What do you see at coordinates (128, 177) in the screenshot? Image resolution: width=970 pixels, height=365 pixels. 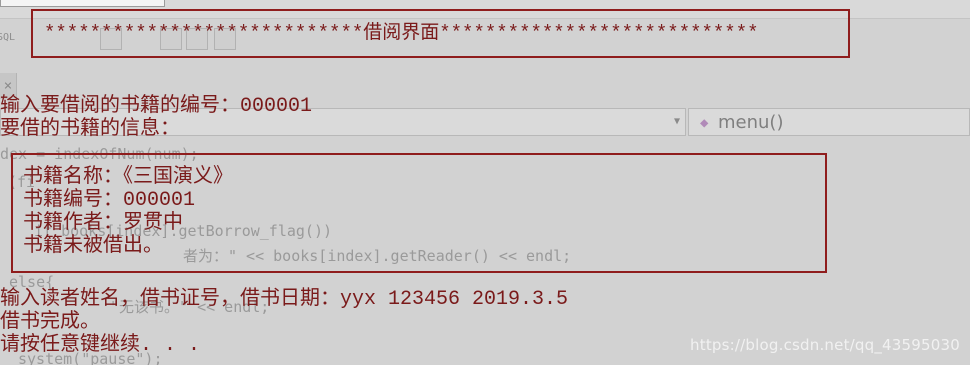 I see `book-name-line: 书籍名称：《三国演义》` at bounding box center [128, 177].